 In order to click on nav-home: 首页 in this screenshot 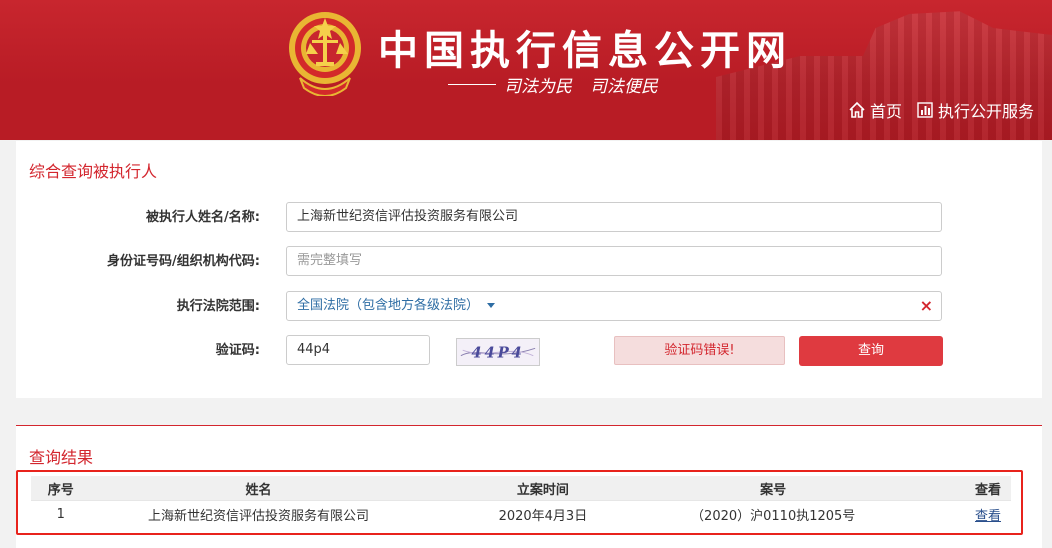, I will do `click(875, 110)`.